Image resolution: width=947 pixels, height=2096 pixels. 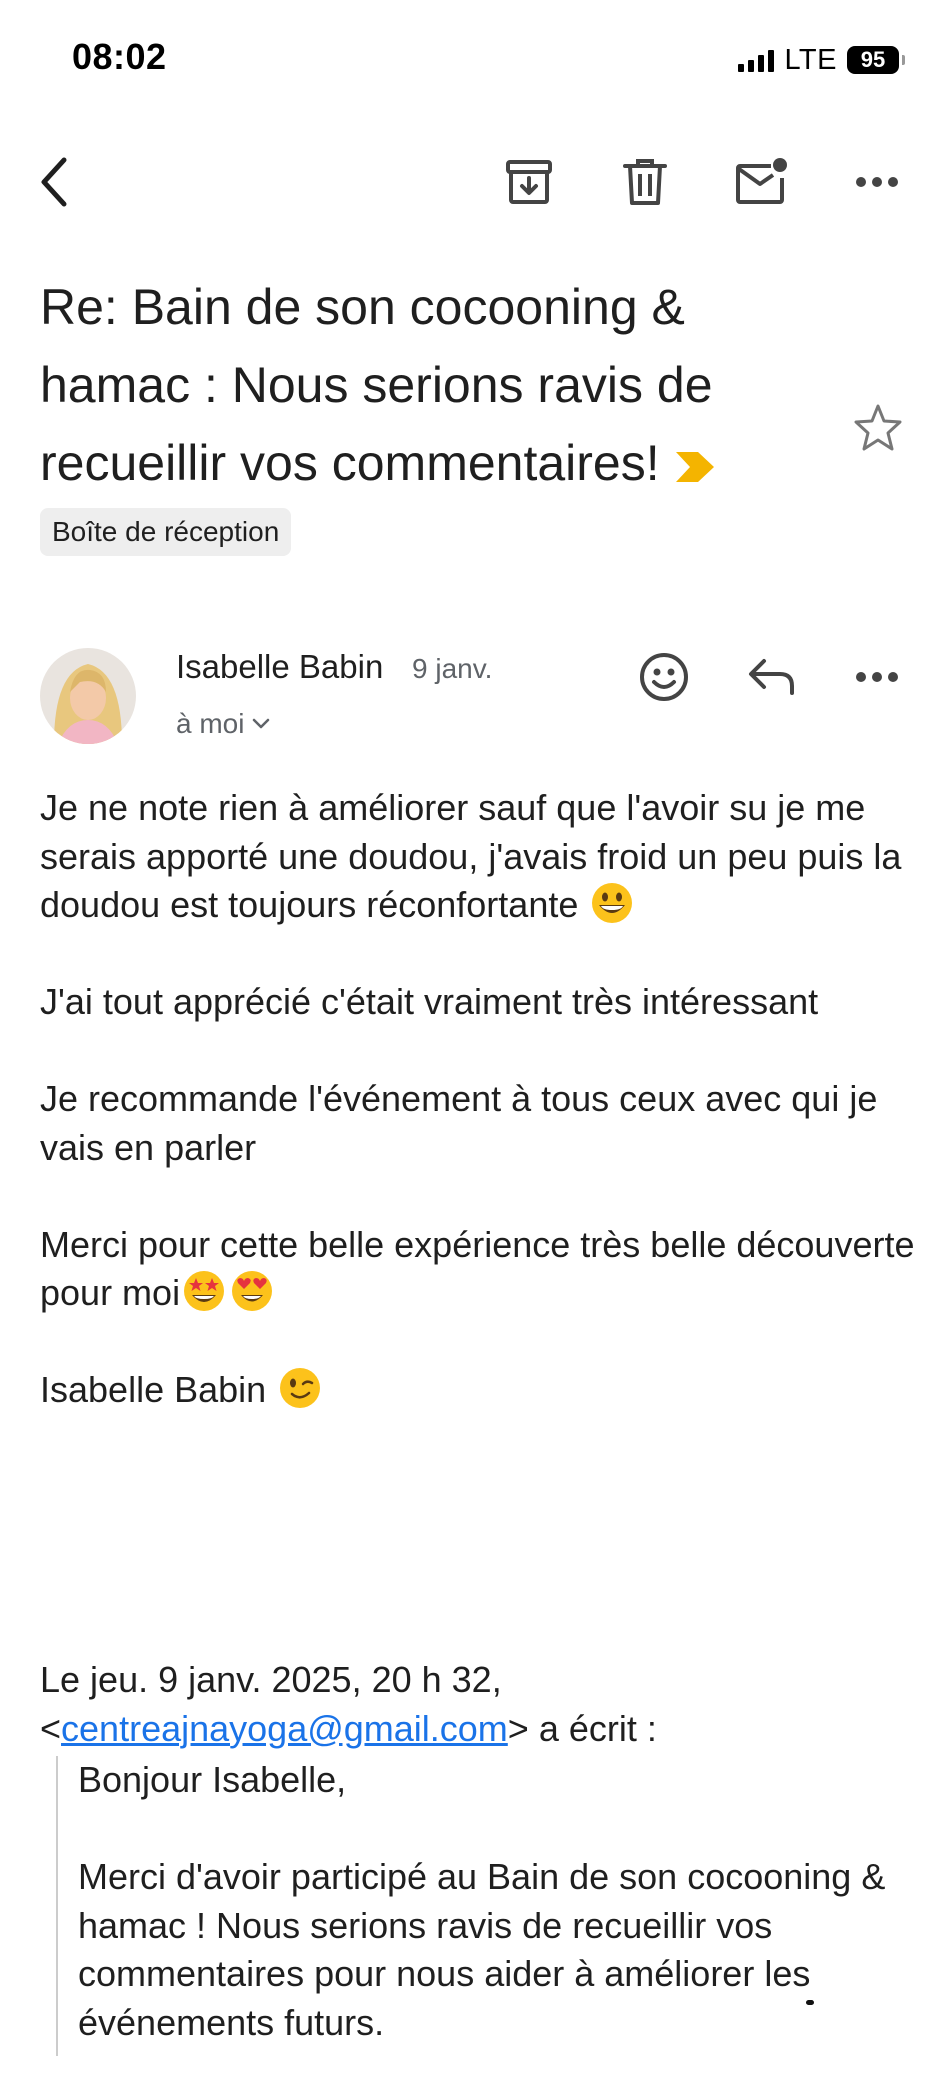 What do you see at coordinates (210, 723) in the screenshot?
I see `recipient-label: à moi` at bounding box center [210, 723].